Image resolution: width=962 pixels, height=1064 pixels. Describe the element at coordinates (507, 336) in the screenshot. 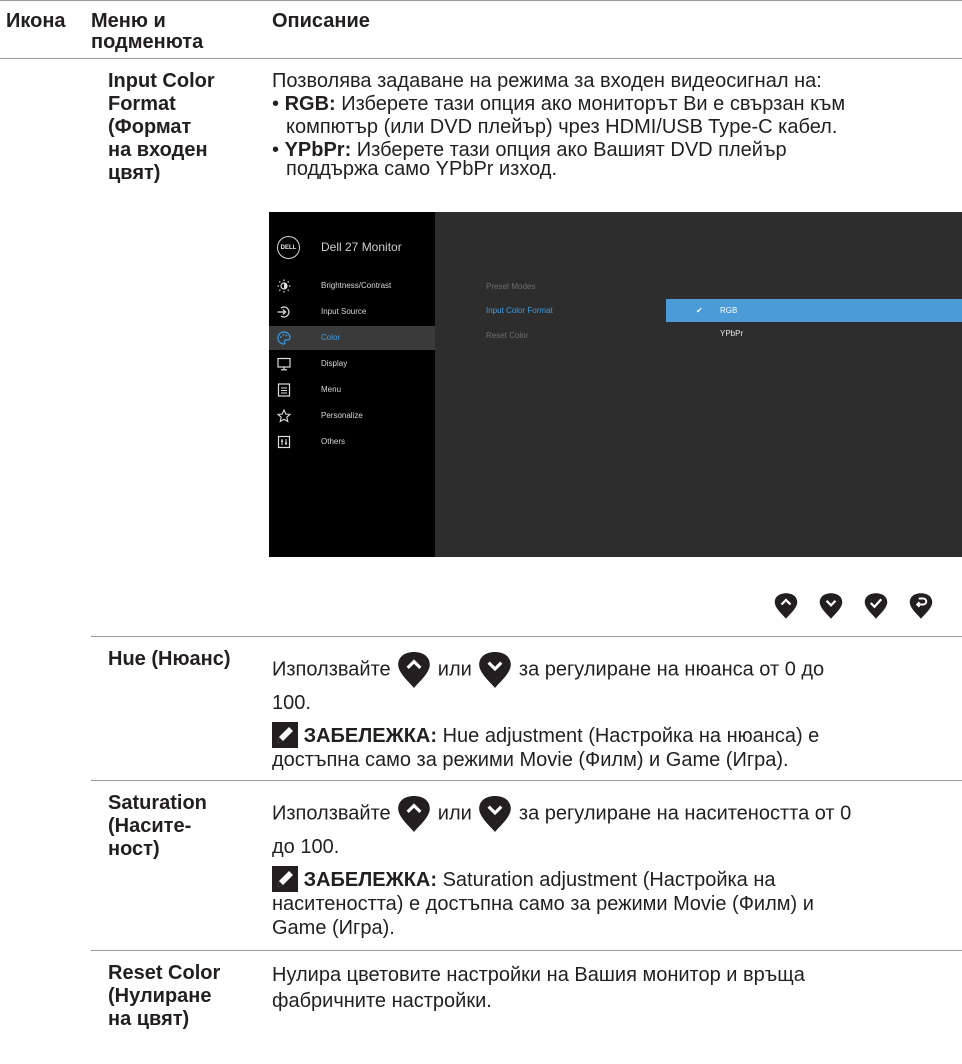

I see `osd-submenu-reset-color: Reset Color` at that location.